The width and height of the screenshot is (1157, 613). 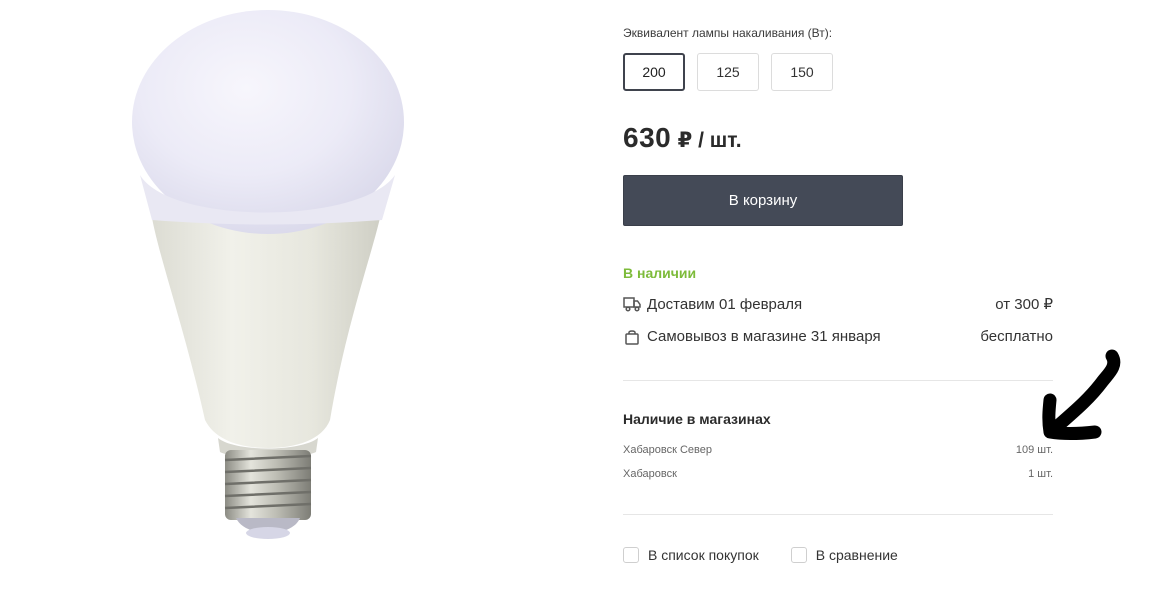 What do you see at coordinates (647, 137) in the screenshot?
I see `price-amount: 630` at bounding box center [647, 137].